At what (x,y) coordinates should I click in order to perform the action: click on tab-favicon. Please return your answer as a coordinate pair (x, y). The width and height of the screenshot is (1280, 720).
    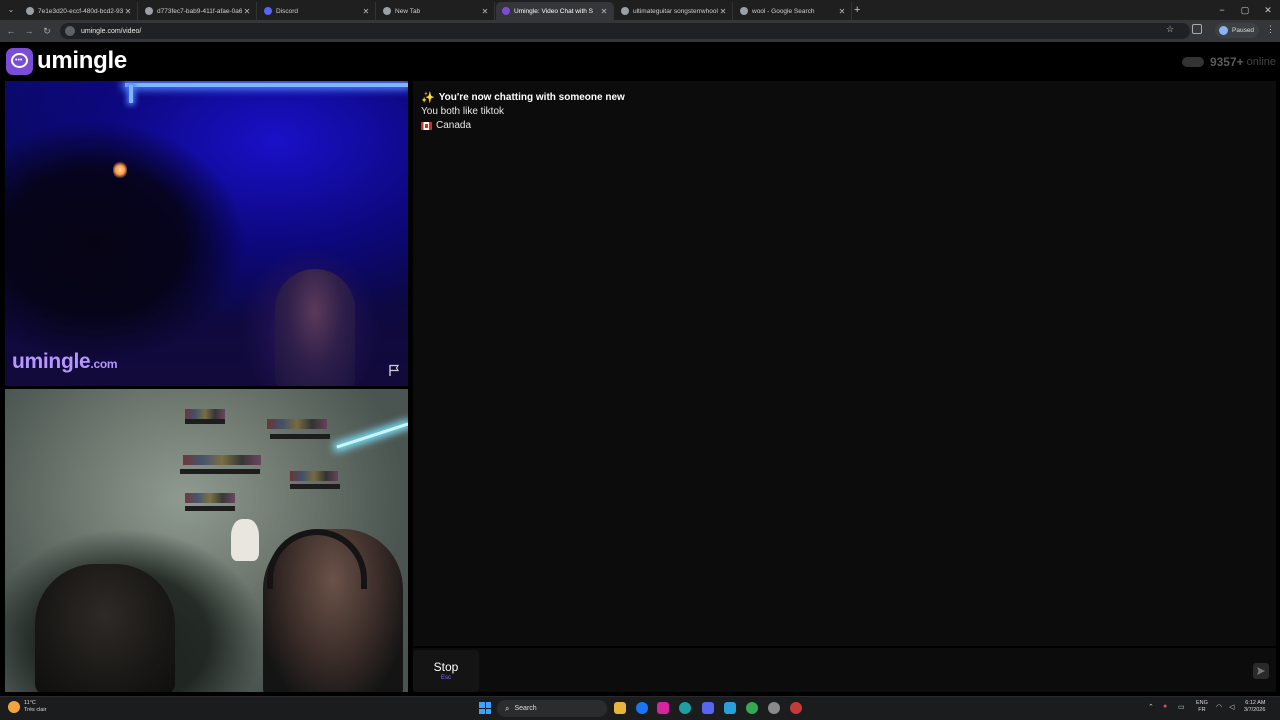
    Looking at the image, I should click on (30, 11).